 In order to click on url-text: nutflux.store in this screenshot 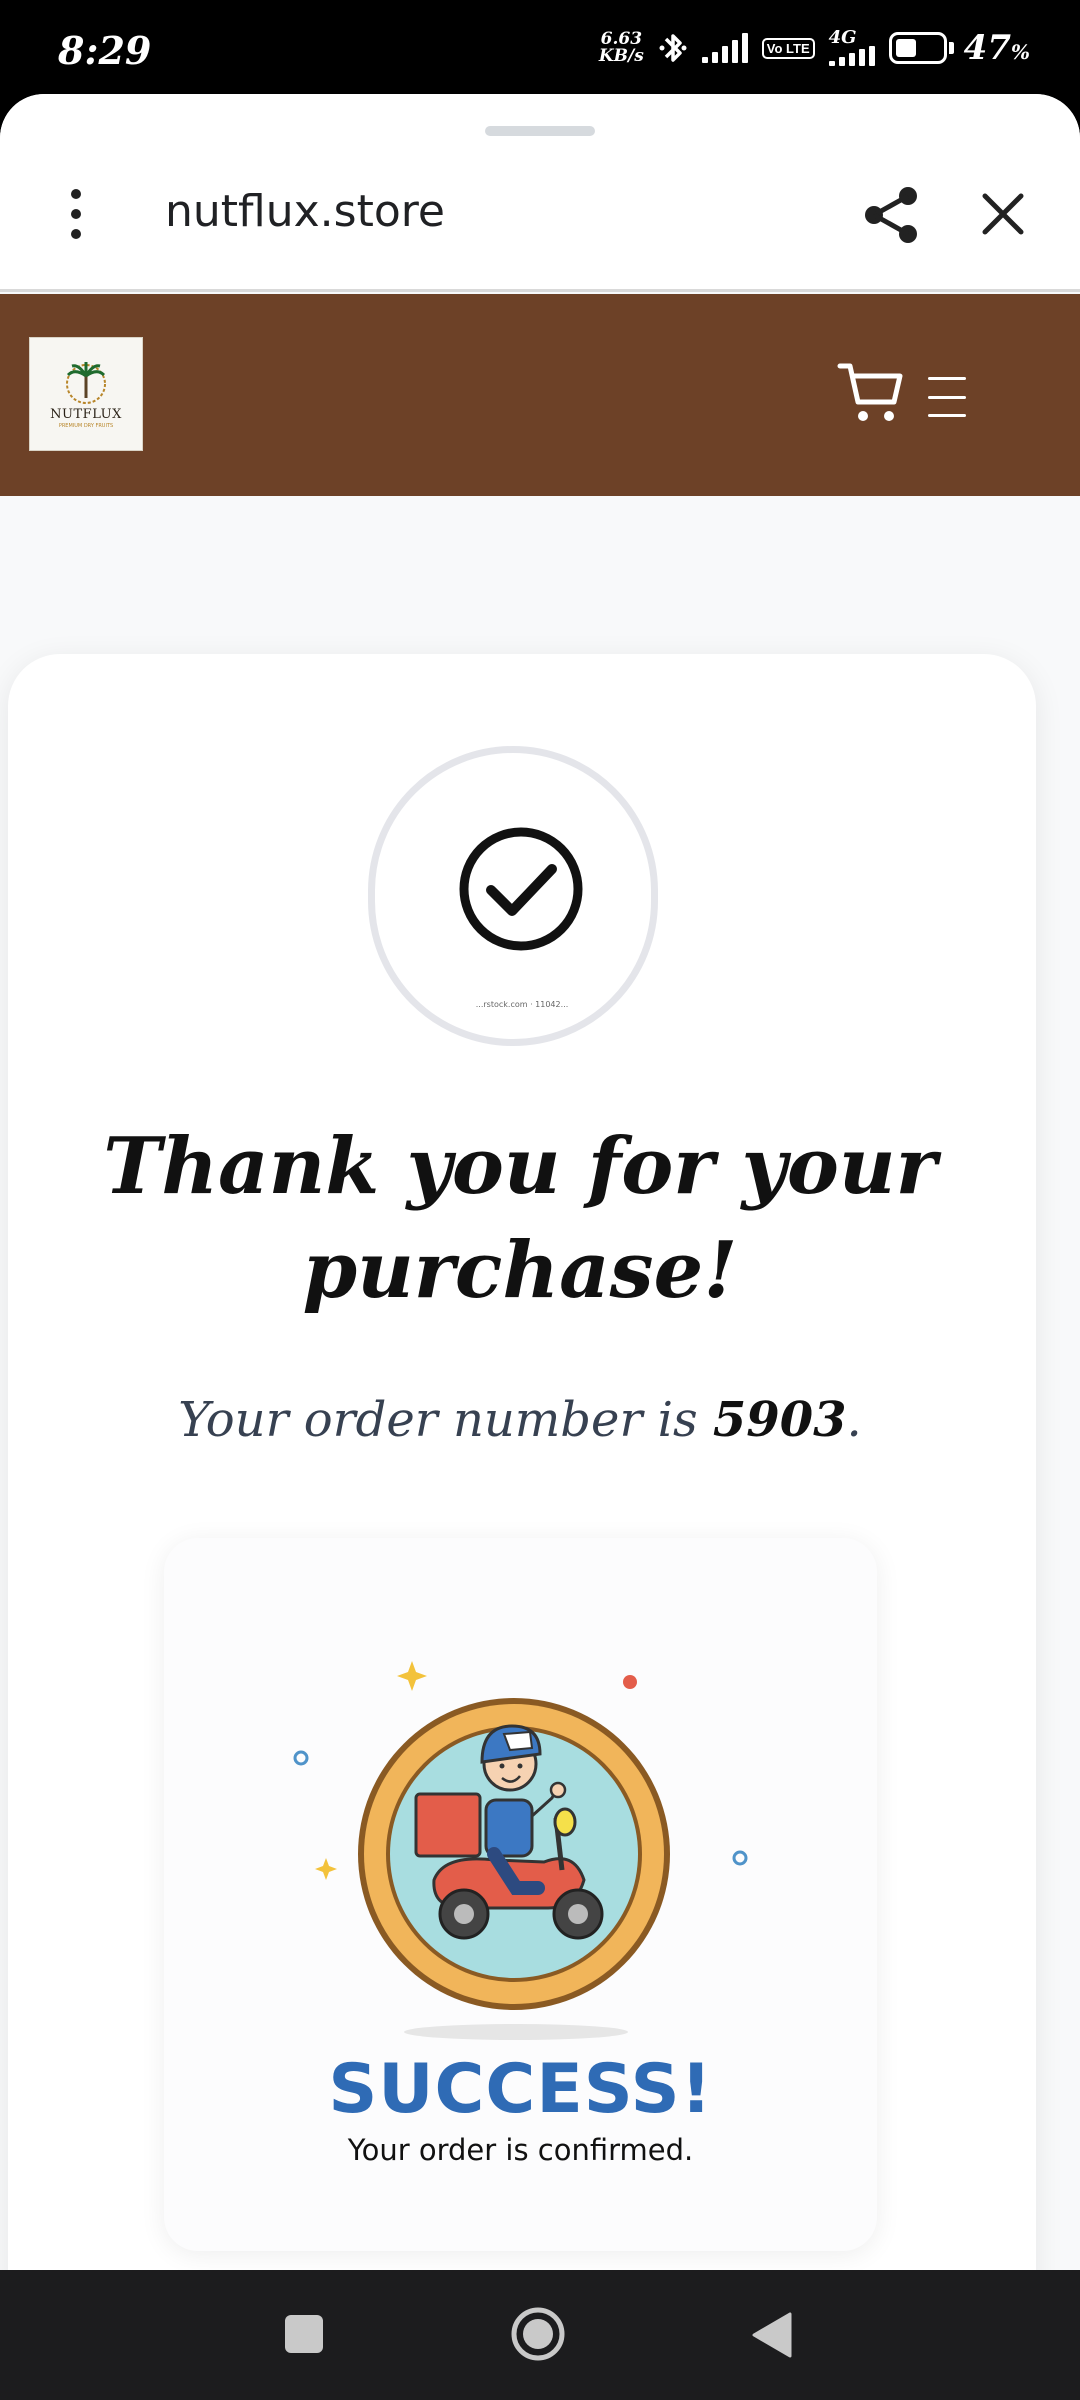, I will do `click(305, 211)`.